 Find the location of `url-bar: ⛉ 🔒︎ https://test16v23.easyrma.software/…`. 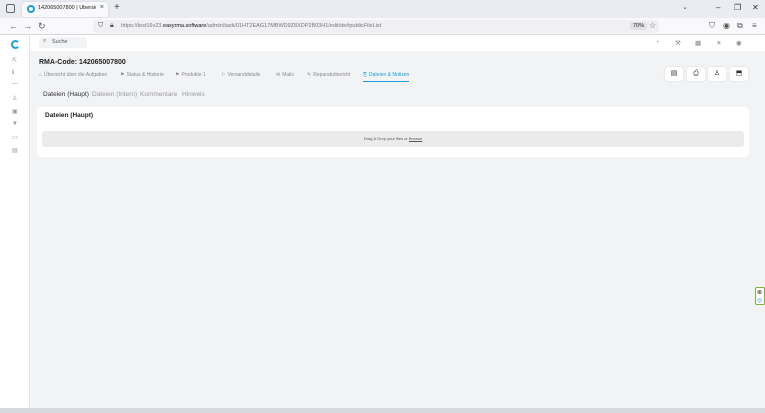

url-bar: ⛉ 🔒︎ https://test16v23.easyrma.software/… is located at coordinates (376, 26).